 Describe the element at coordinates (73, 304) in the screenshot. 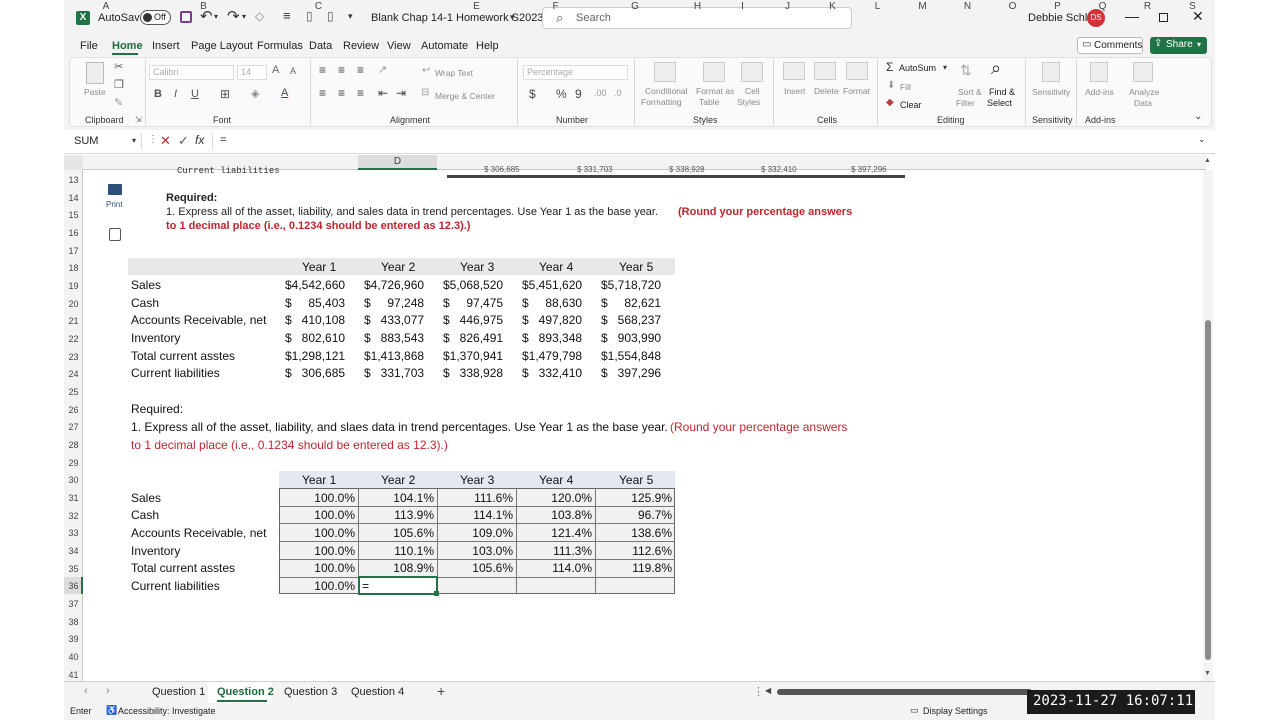

I see `row-header: 20` at that location.